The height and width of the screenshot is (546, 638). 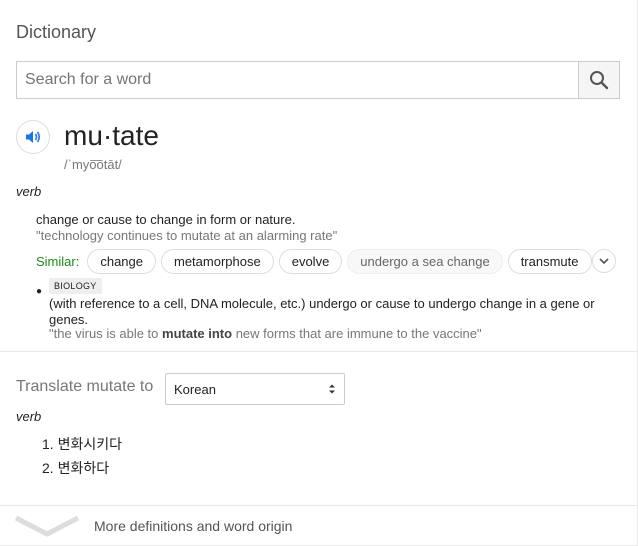 I want to click on pronounce-button, so click(x=33, y=137).